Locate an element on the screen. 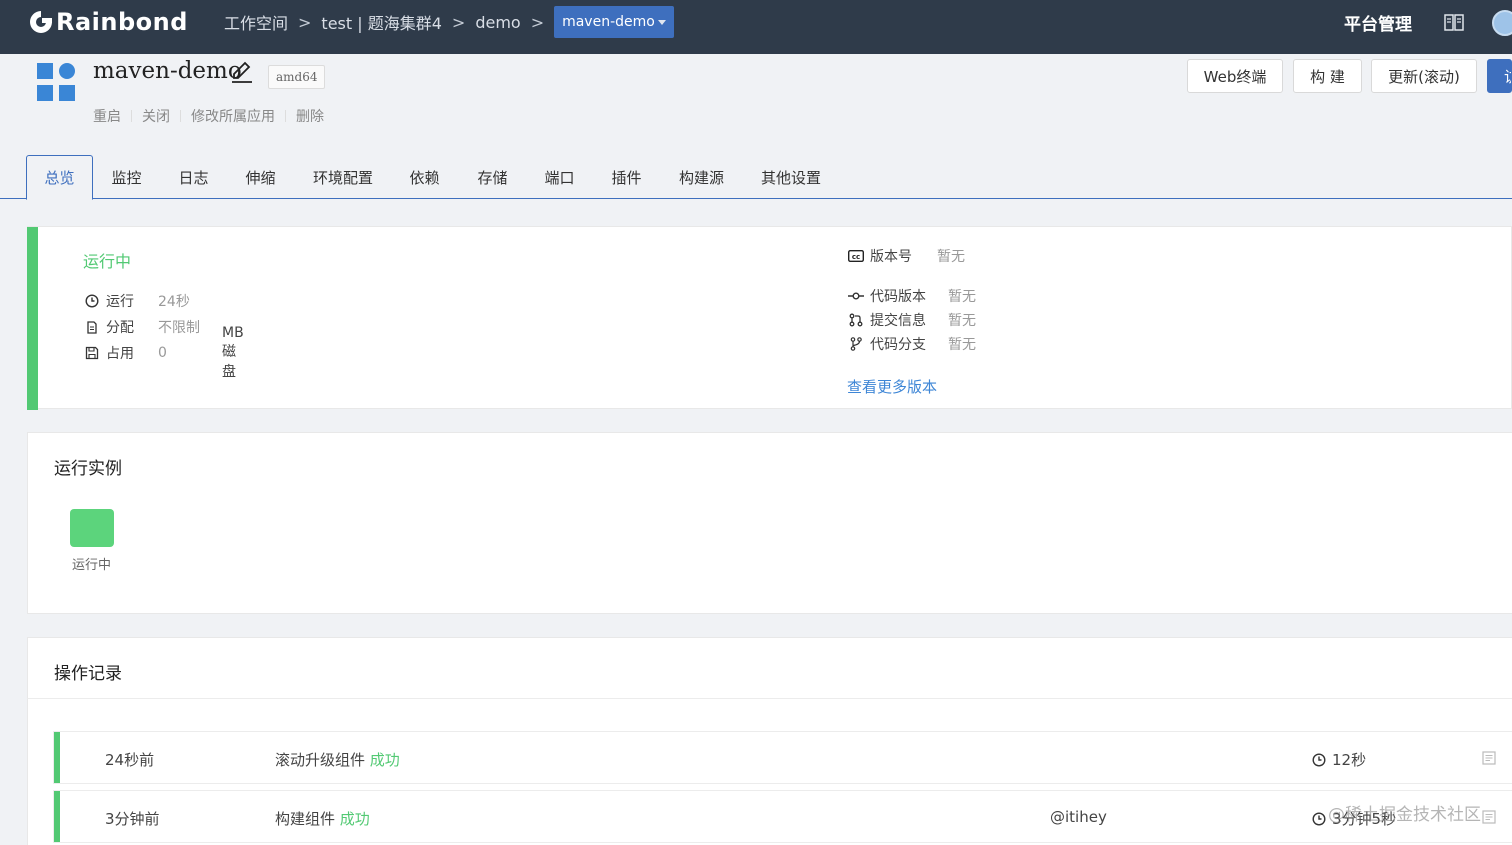 This screenshot has width=1512, height=845. status-indicator-bar is located at coordinates (32, 318).